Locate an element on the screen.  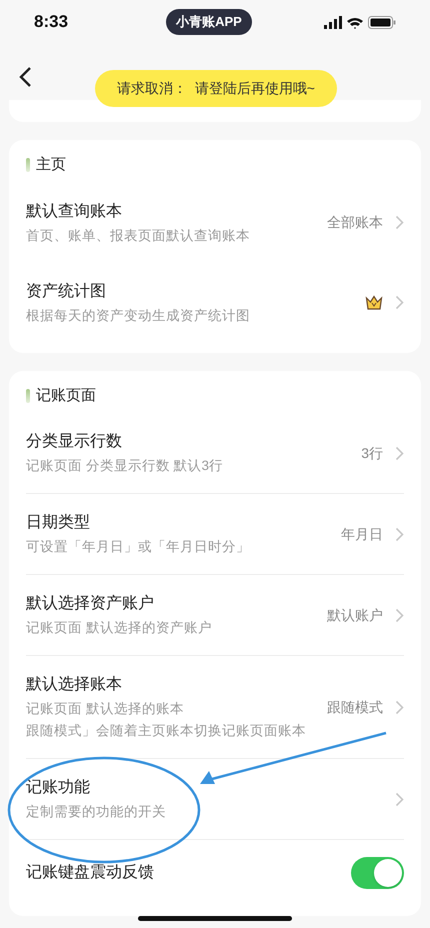
row-subtitle: 记账页面 分类显示行数 默认3行 is located at coordinates (125, 466).